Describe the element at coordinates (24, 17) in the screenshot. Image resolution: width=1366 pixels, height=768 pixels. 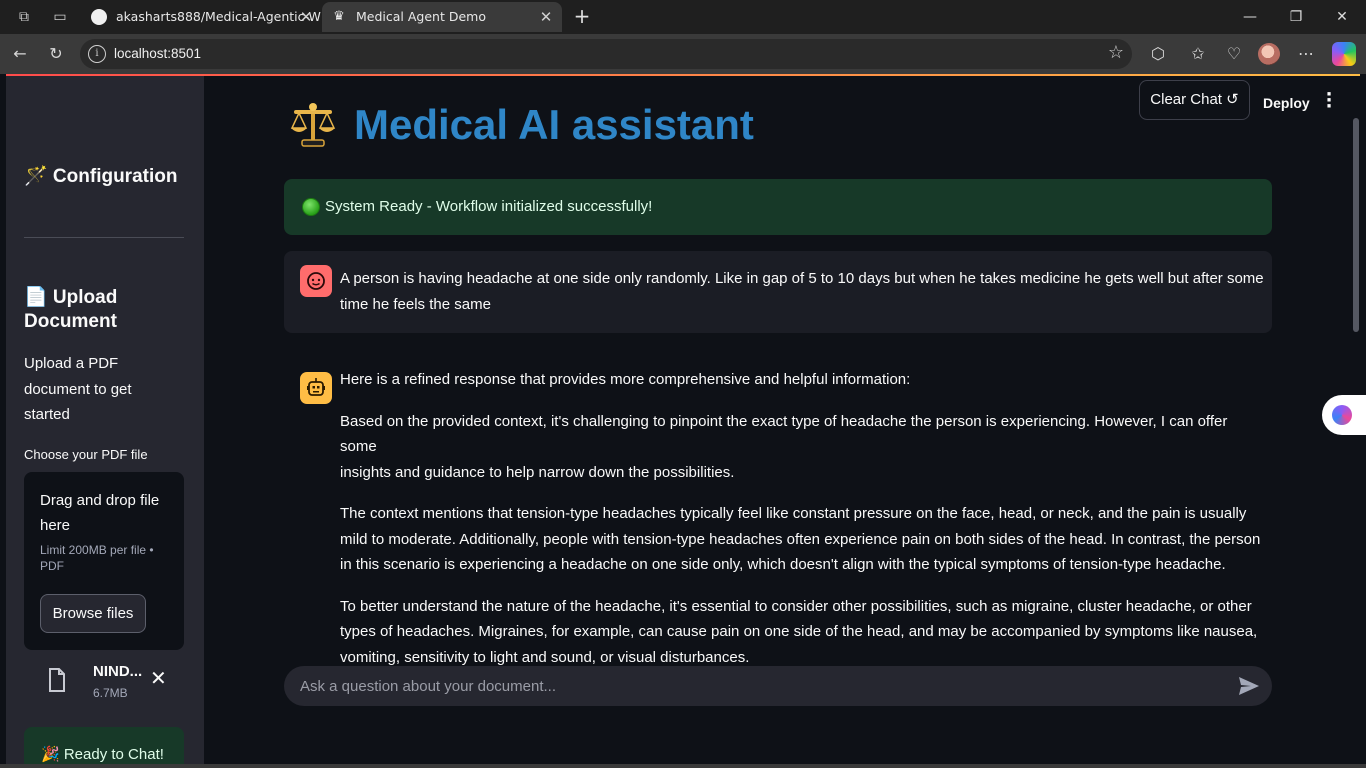
I see `workspaces-icon: ⧉` at that location.